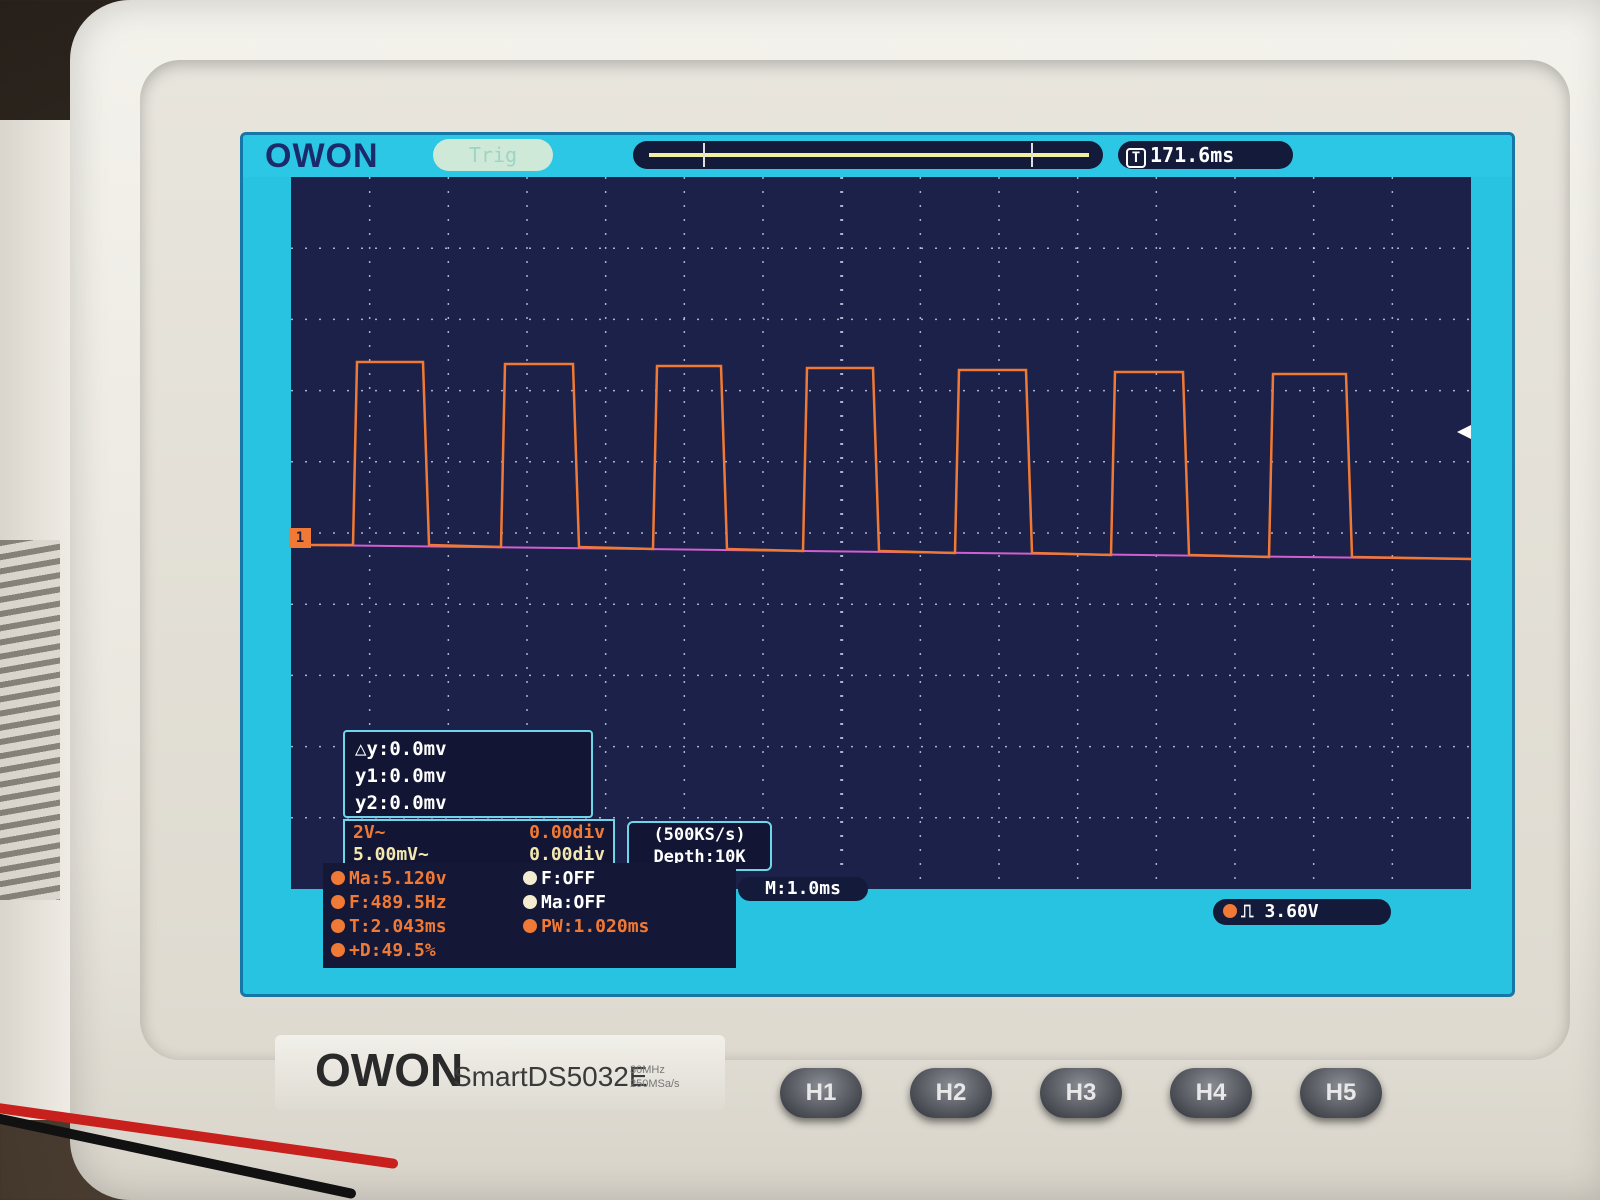  I want to click on model-spec: 30MHz 250MSa/s, so click(655, 1077).